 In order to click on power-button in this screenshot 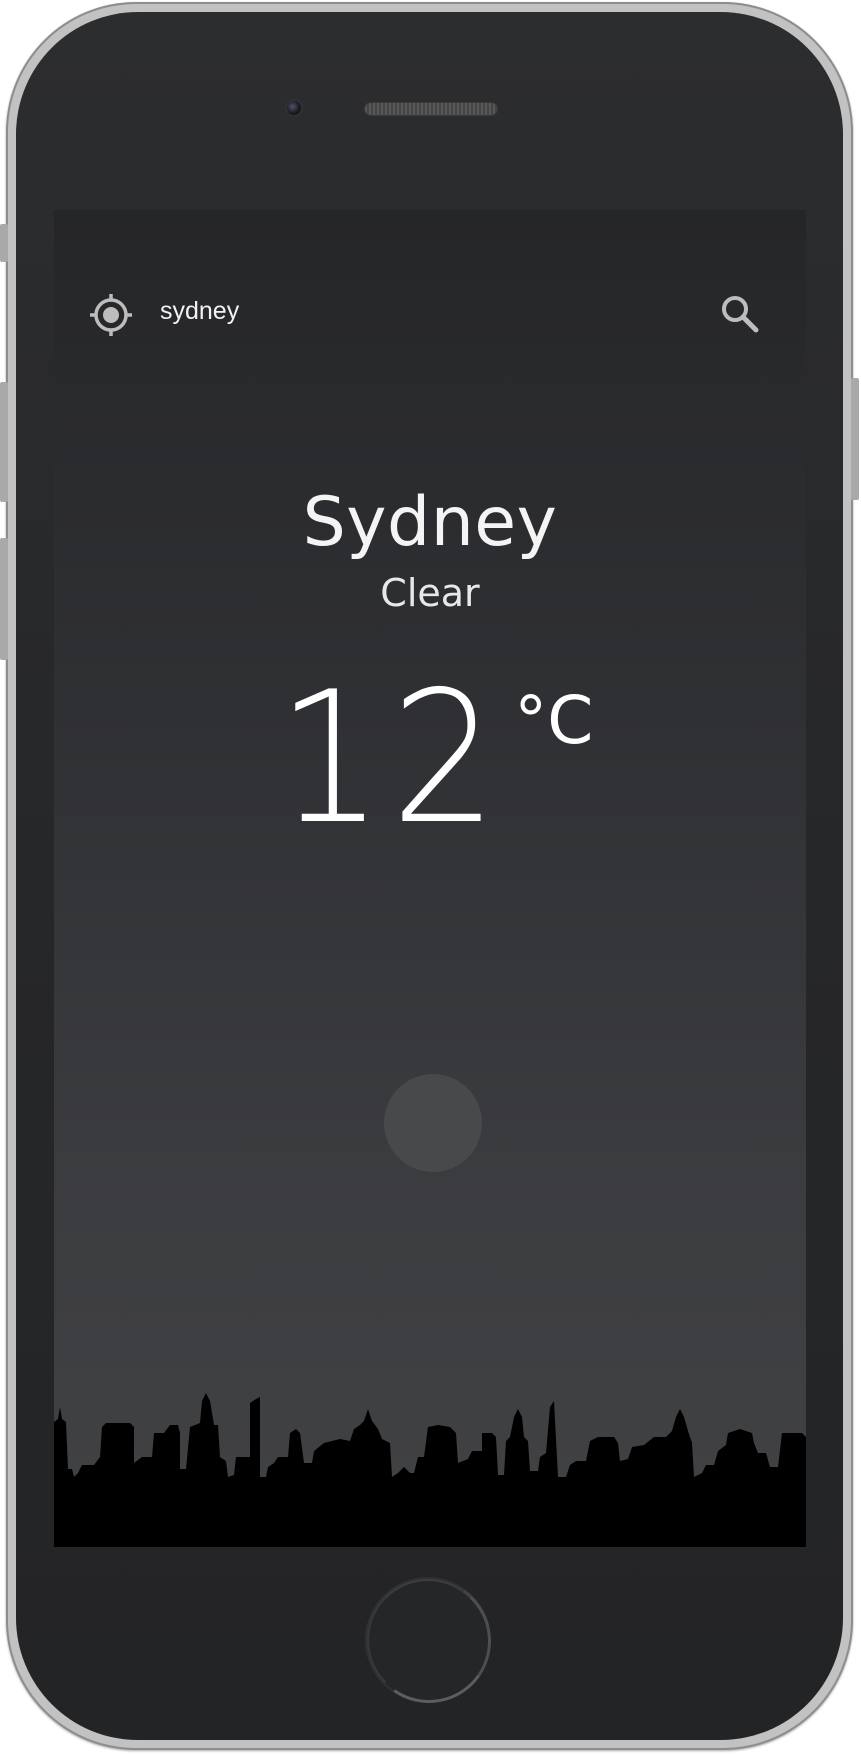, I will do `click(855, 439)`.